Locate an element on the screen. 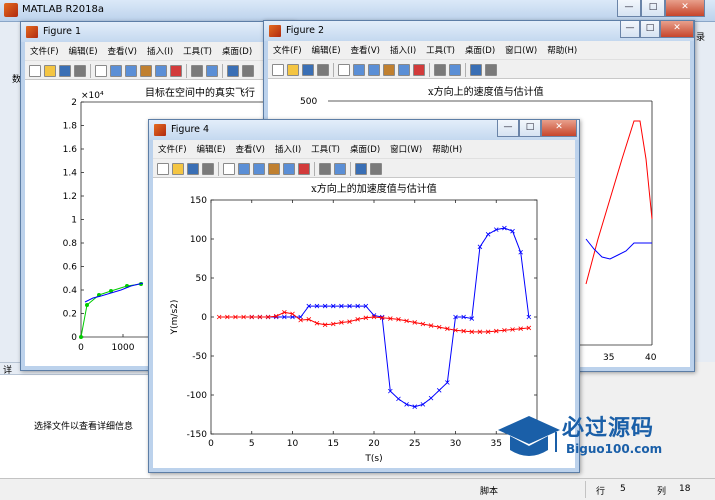  figure2-blue-series is located at coordinates (618, 249).